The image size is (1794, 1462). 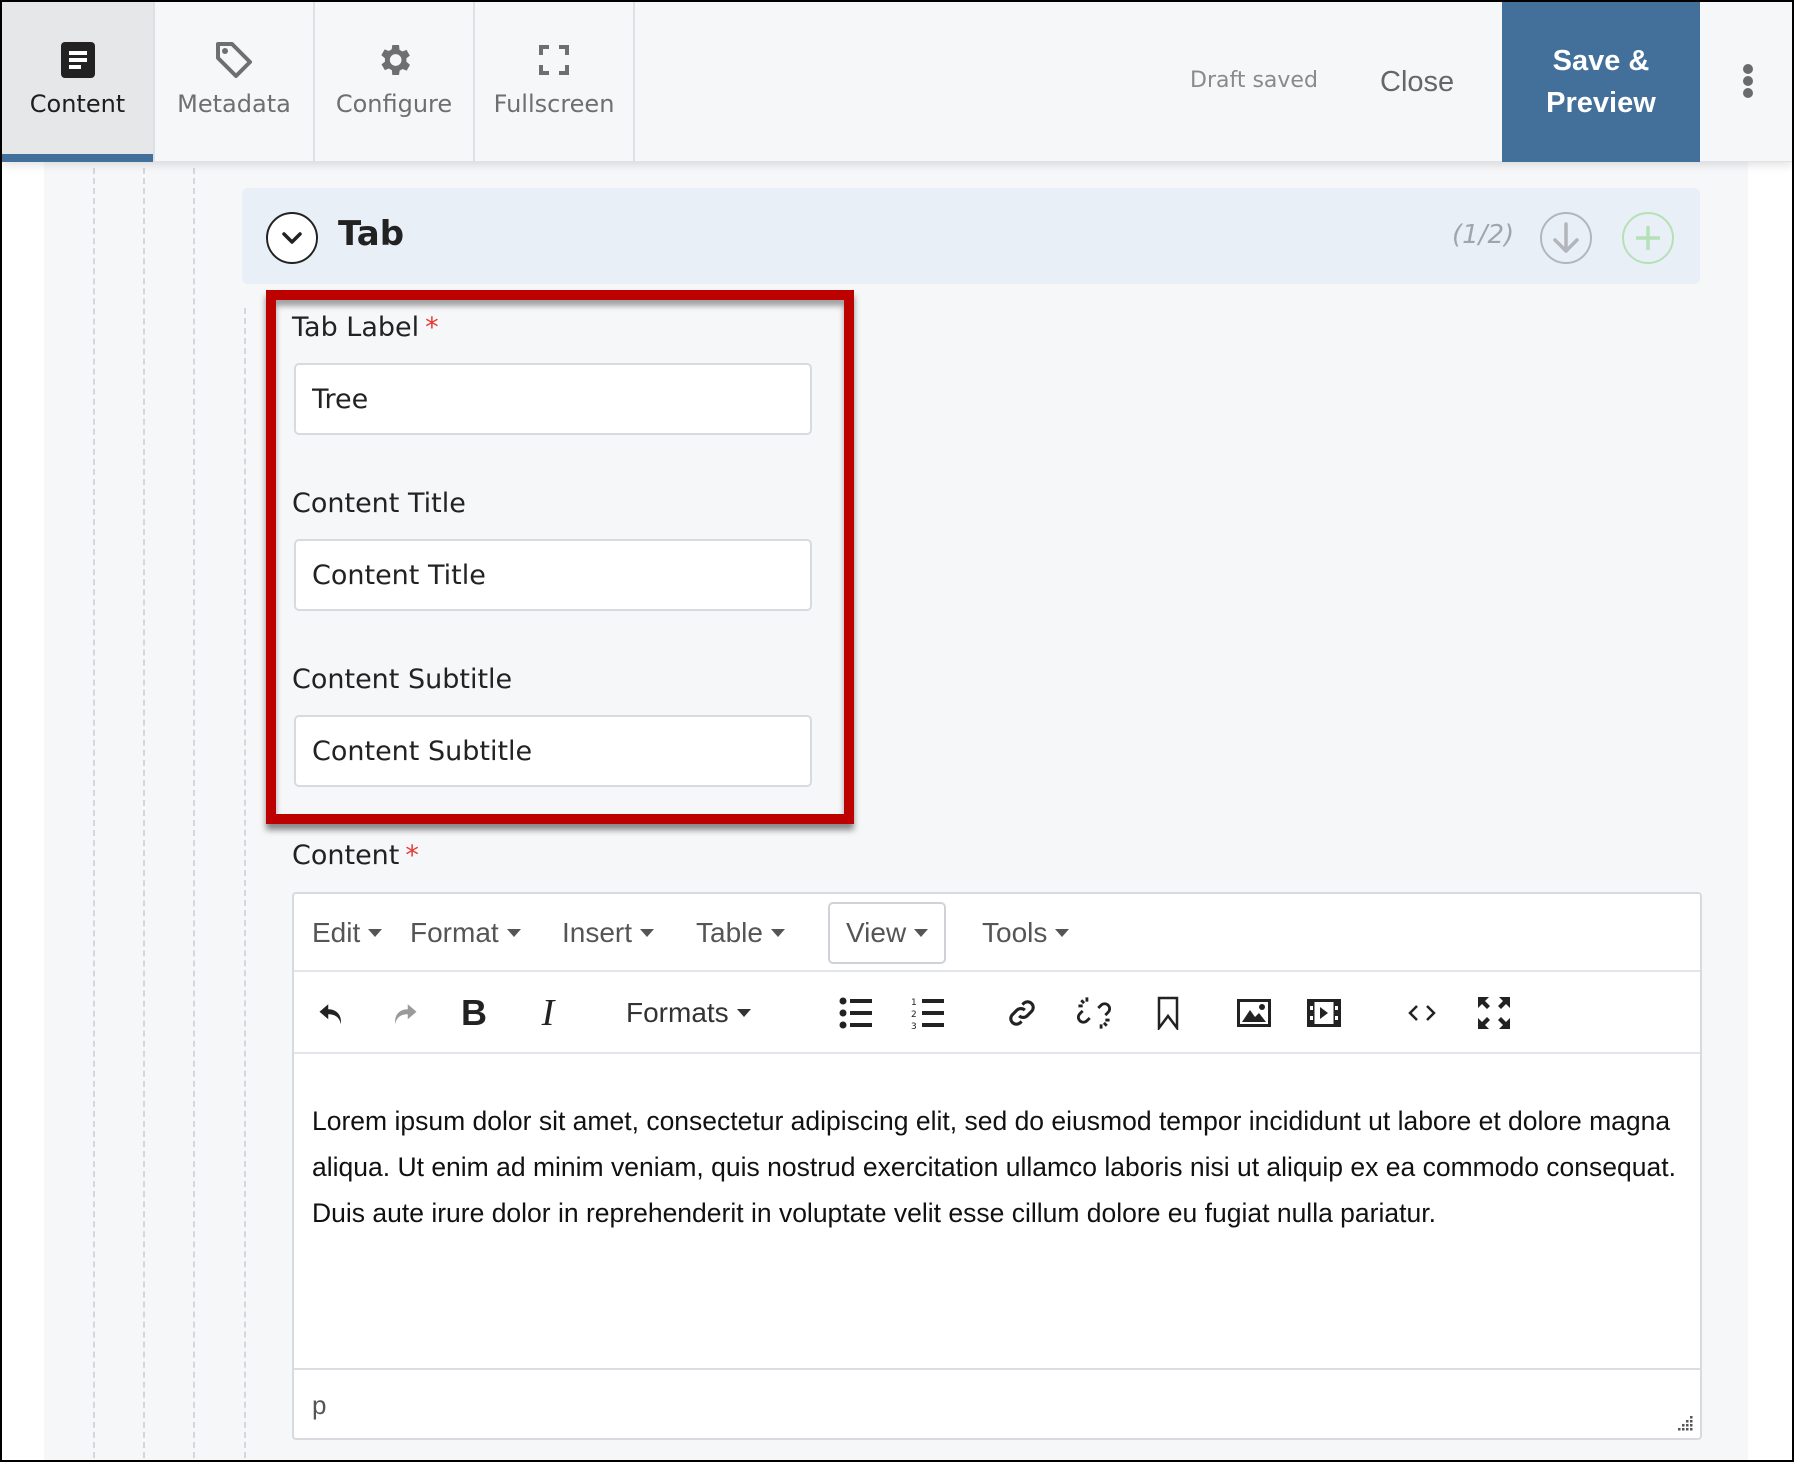 I want to click on redo-icon, so click(x=404, y=1013).